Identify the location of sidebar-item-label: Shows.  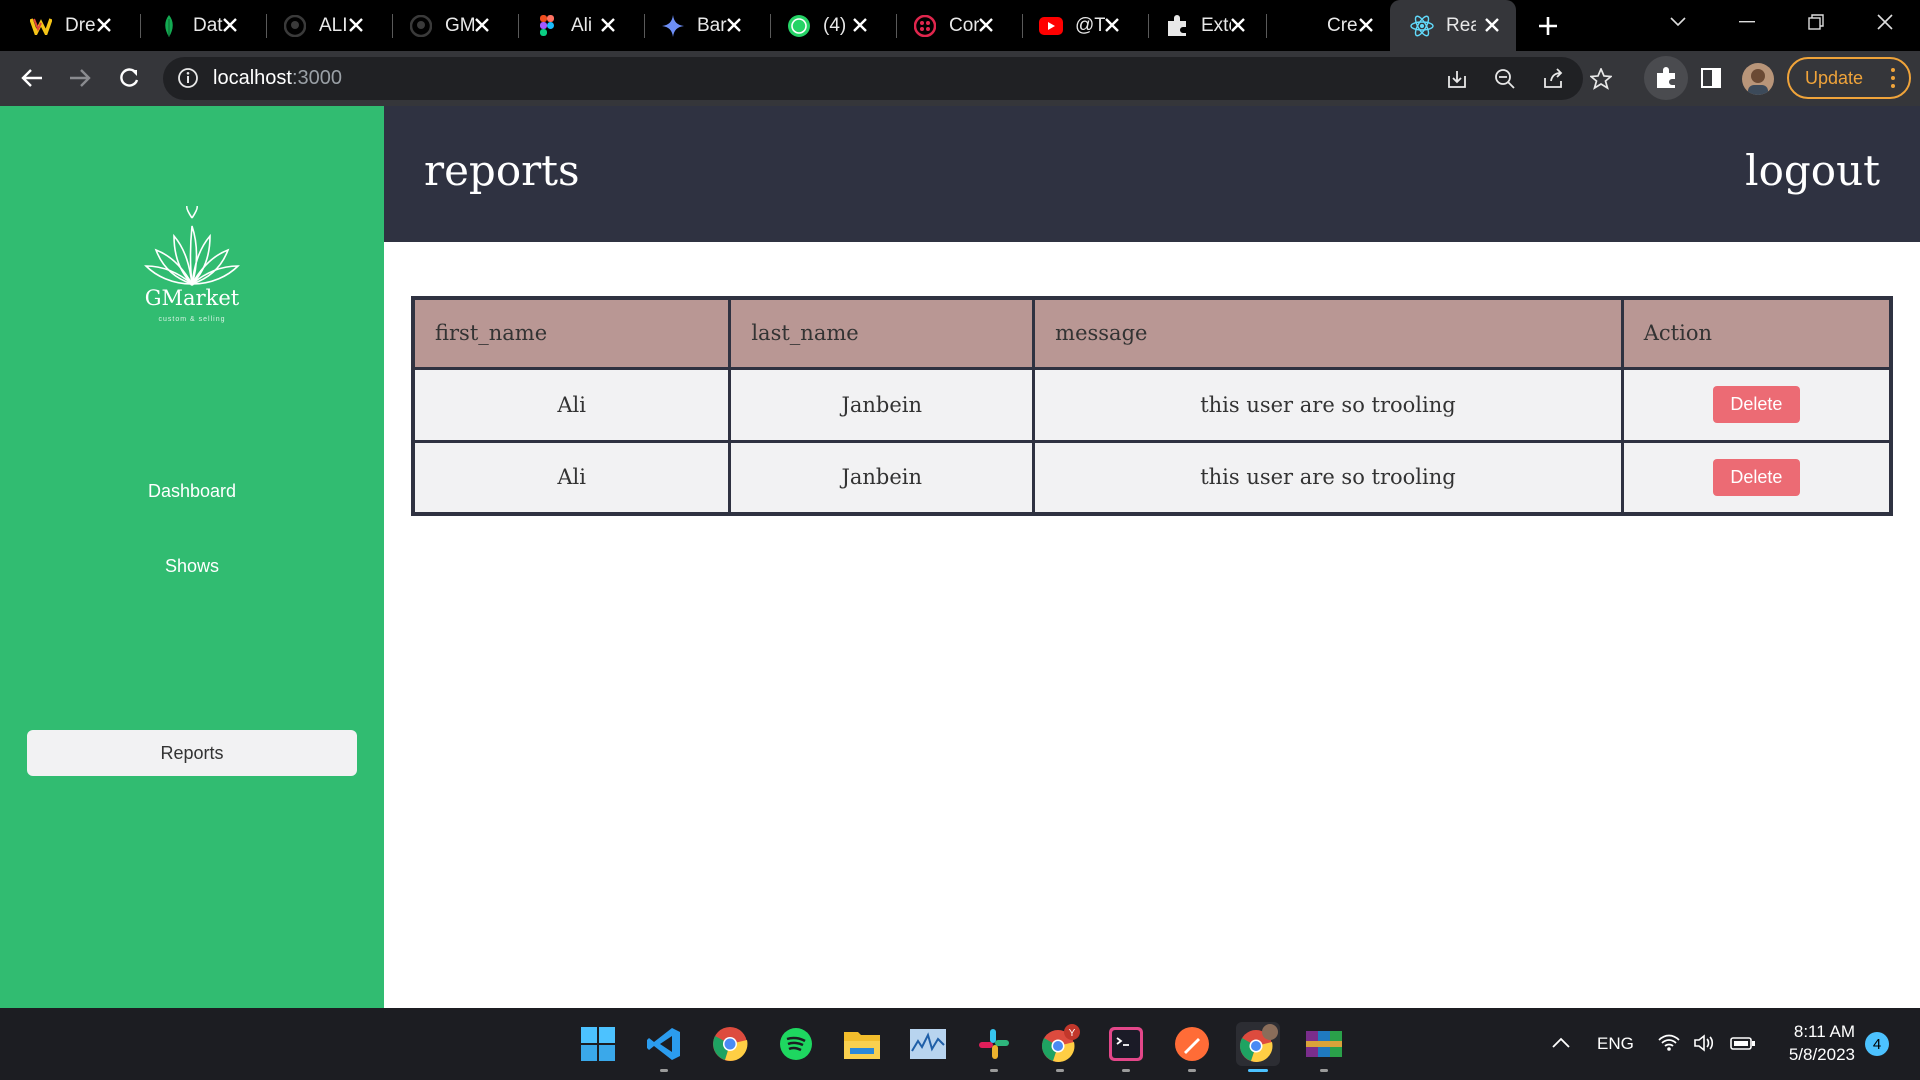
(192, 565).